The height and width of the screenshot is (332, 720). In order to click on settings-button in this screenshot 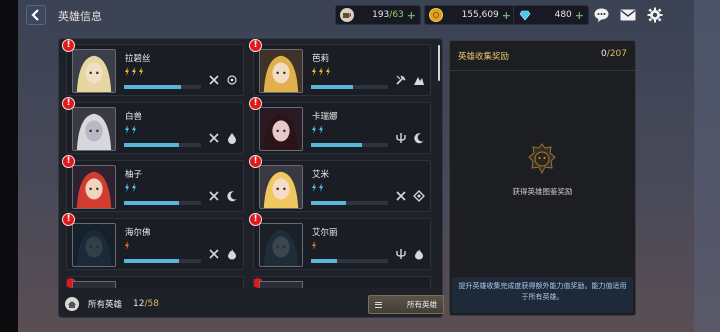, I will do `click(655, 15)`.